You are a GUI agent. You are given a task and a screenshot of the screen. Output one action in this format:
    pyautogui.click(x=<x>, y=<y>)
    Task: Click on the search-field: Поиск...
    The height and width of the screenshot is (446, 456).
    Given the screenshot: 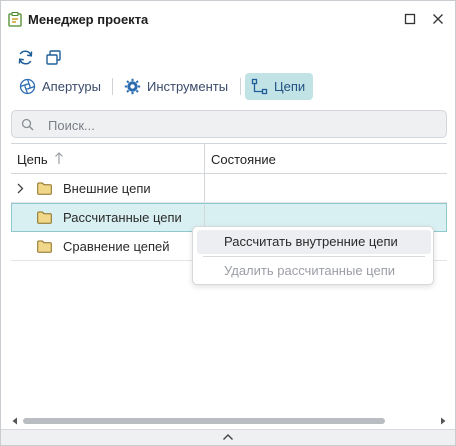 What is the action you would take?
    pyautogui.click(x=229, y=124)
    